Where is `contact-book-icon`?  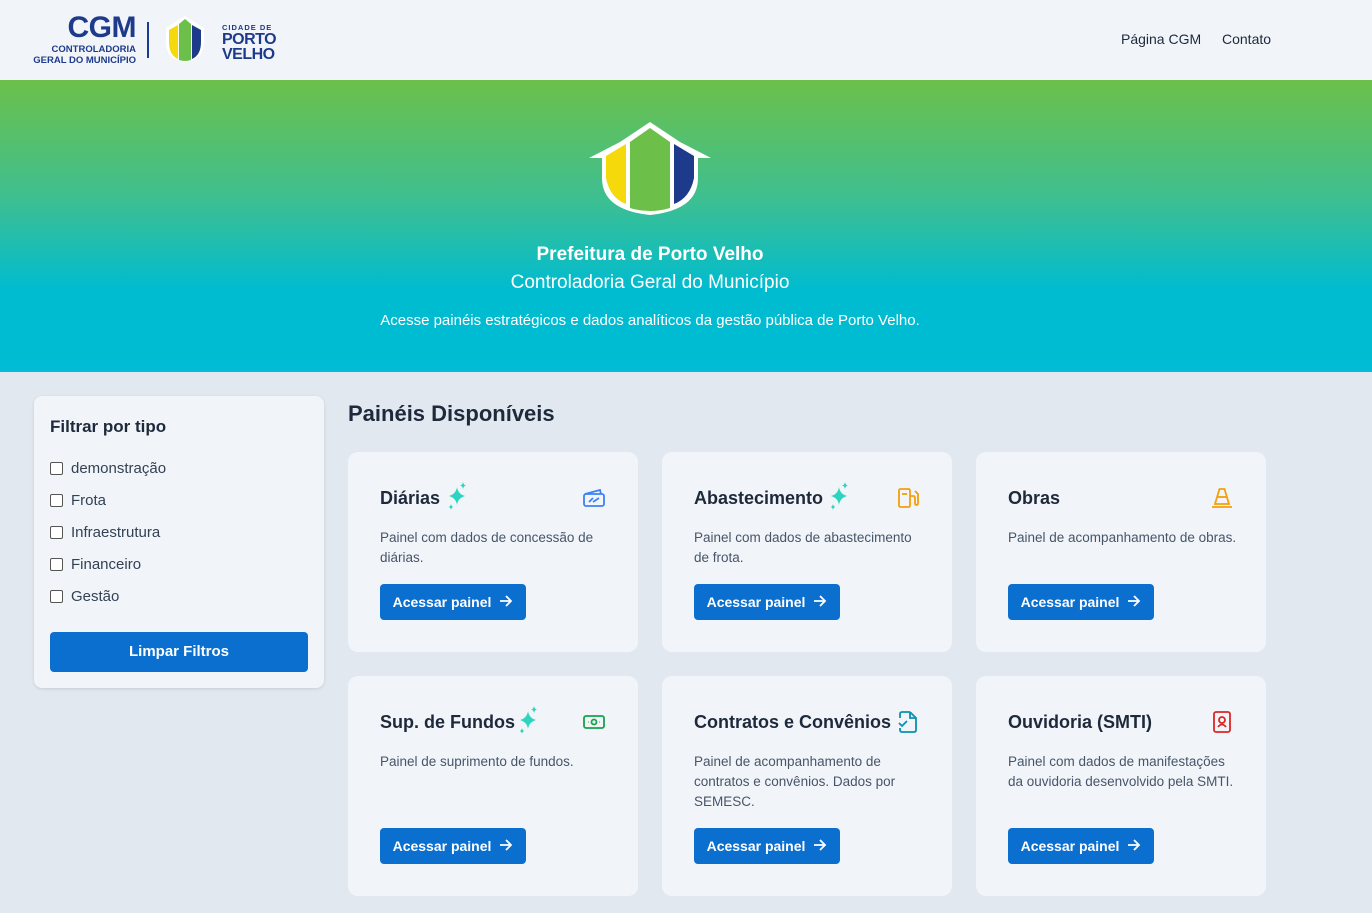 contact-book-icon is located at coordinates (1222, 724).